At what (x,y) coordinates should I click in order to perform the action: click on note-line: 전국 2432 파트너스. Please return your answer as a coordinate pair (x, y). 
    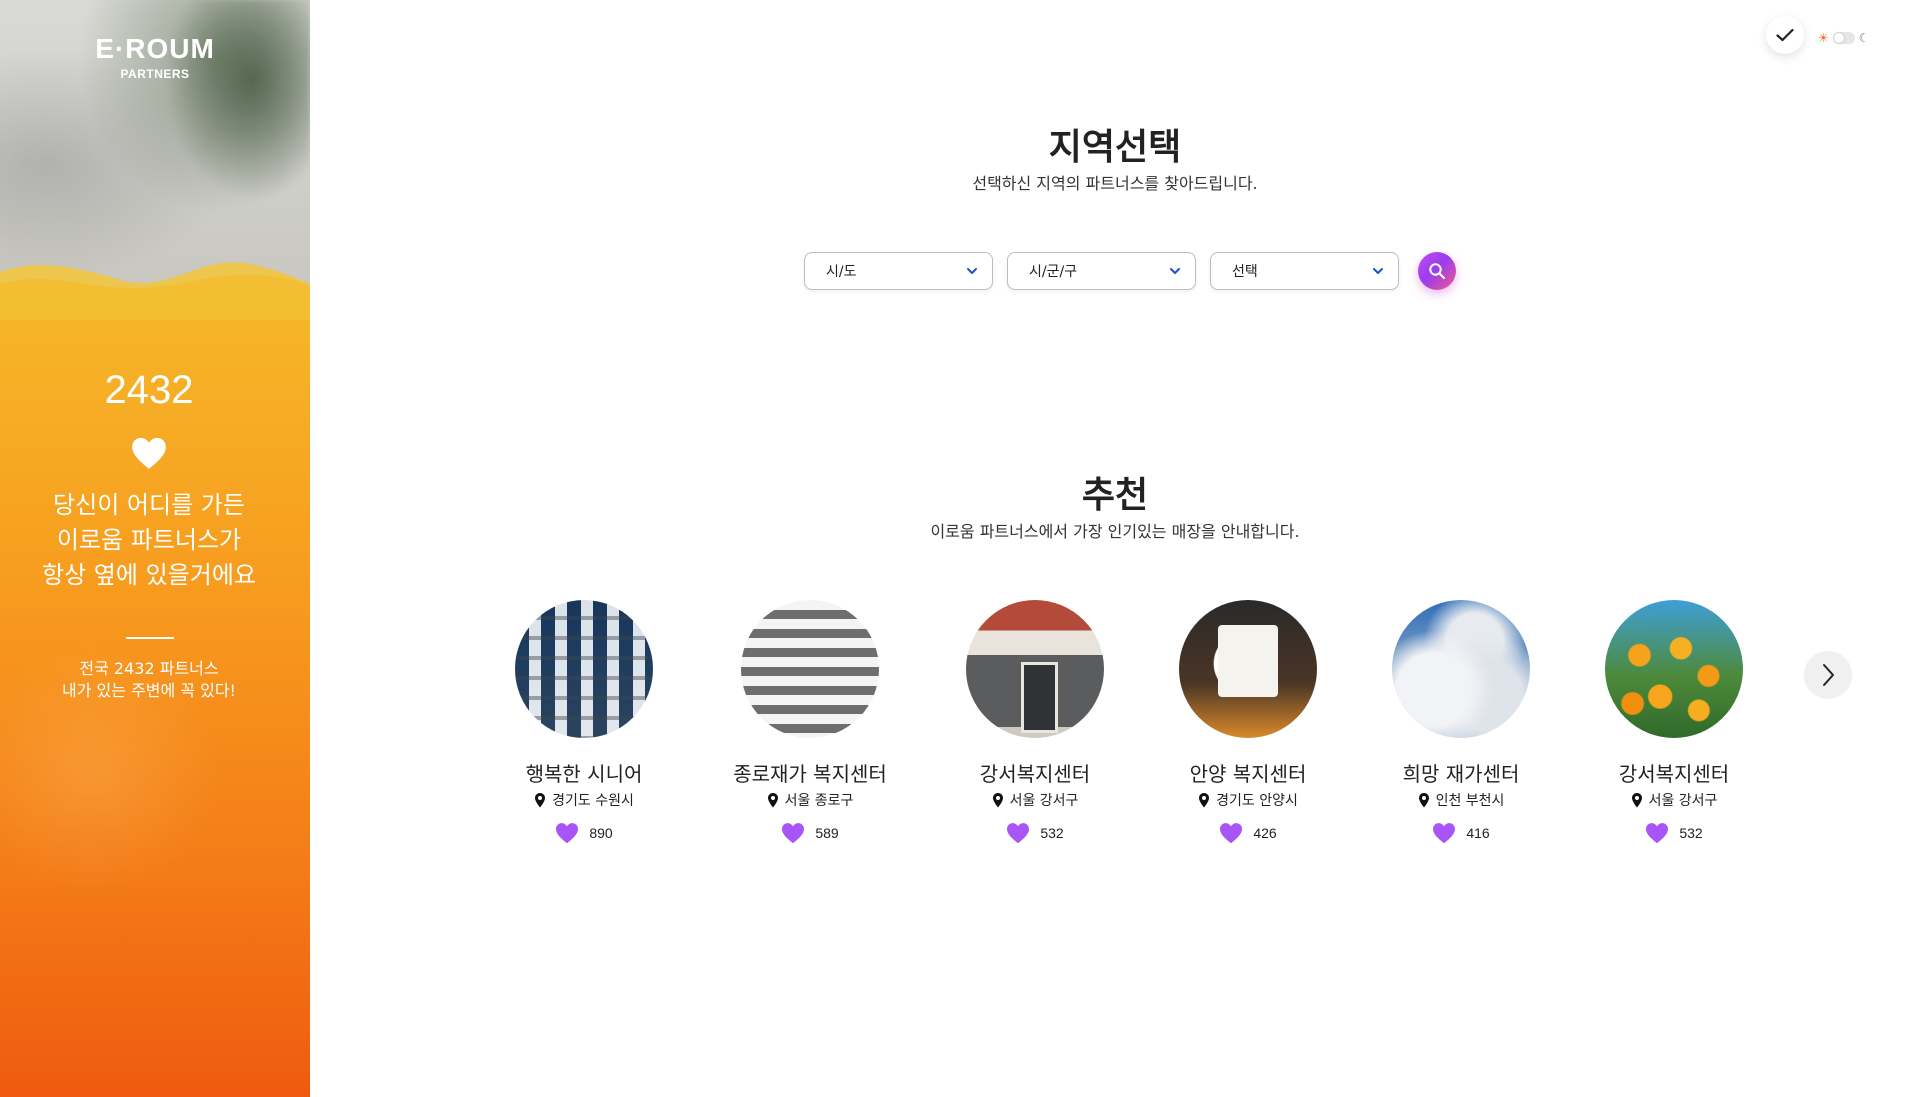
    Looking at the image, I should click on (149, 668).